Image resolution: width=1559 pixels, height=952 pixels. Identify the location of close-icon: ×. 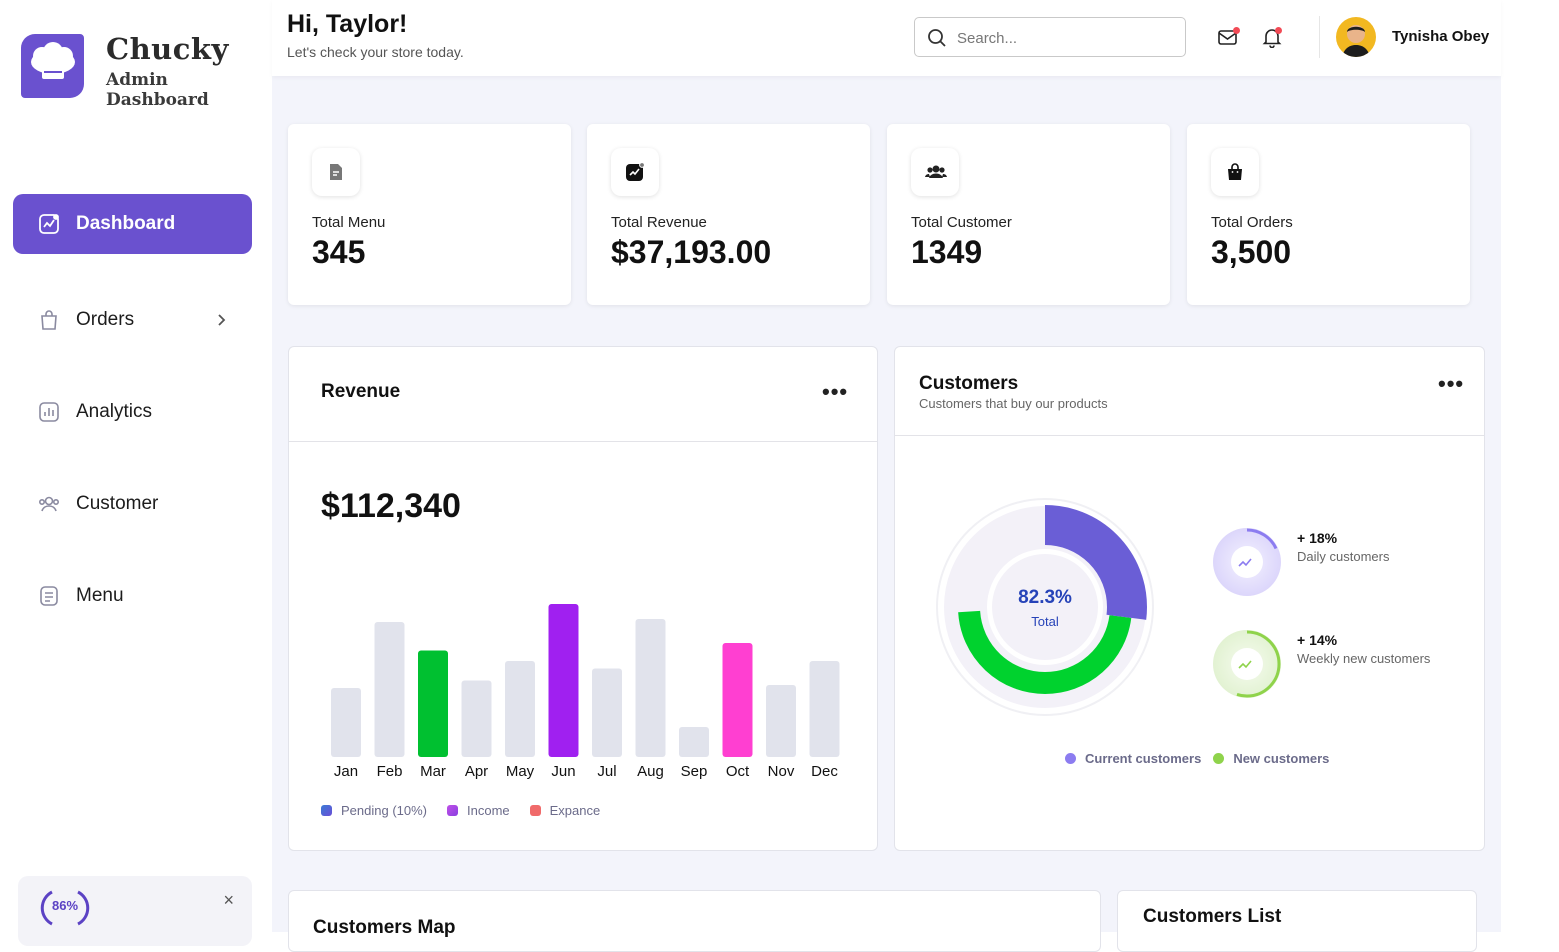
(228, 900).